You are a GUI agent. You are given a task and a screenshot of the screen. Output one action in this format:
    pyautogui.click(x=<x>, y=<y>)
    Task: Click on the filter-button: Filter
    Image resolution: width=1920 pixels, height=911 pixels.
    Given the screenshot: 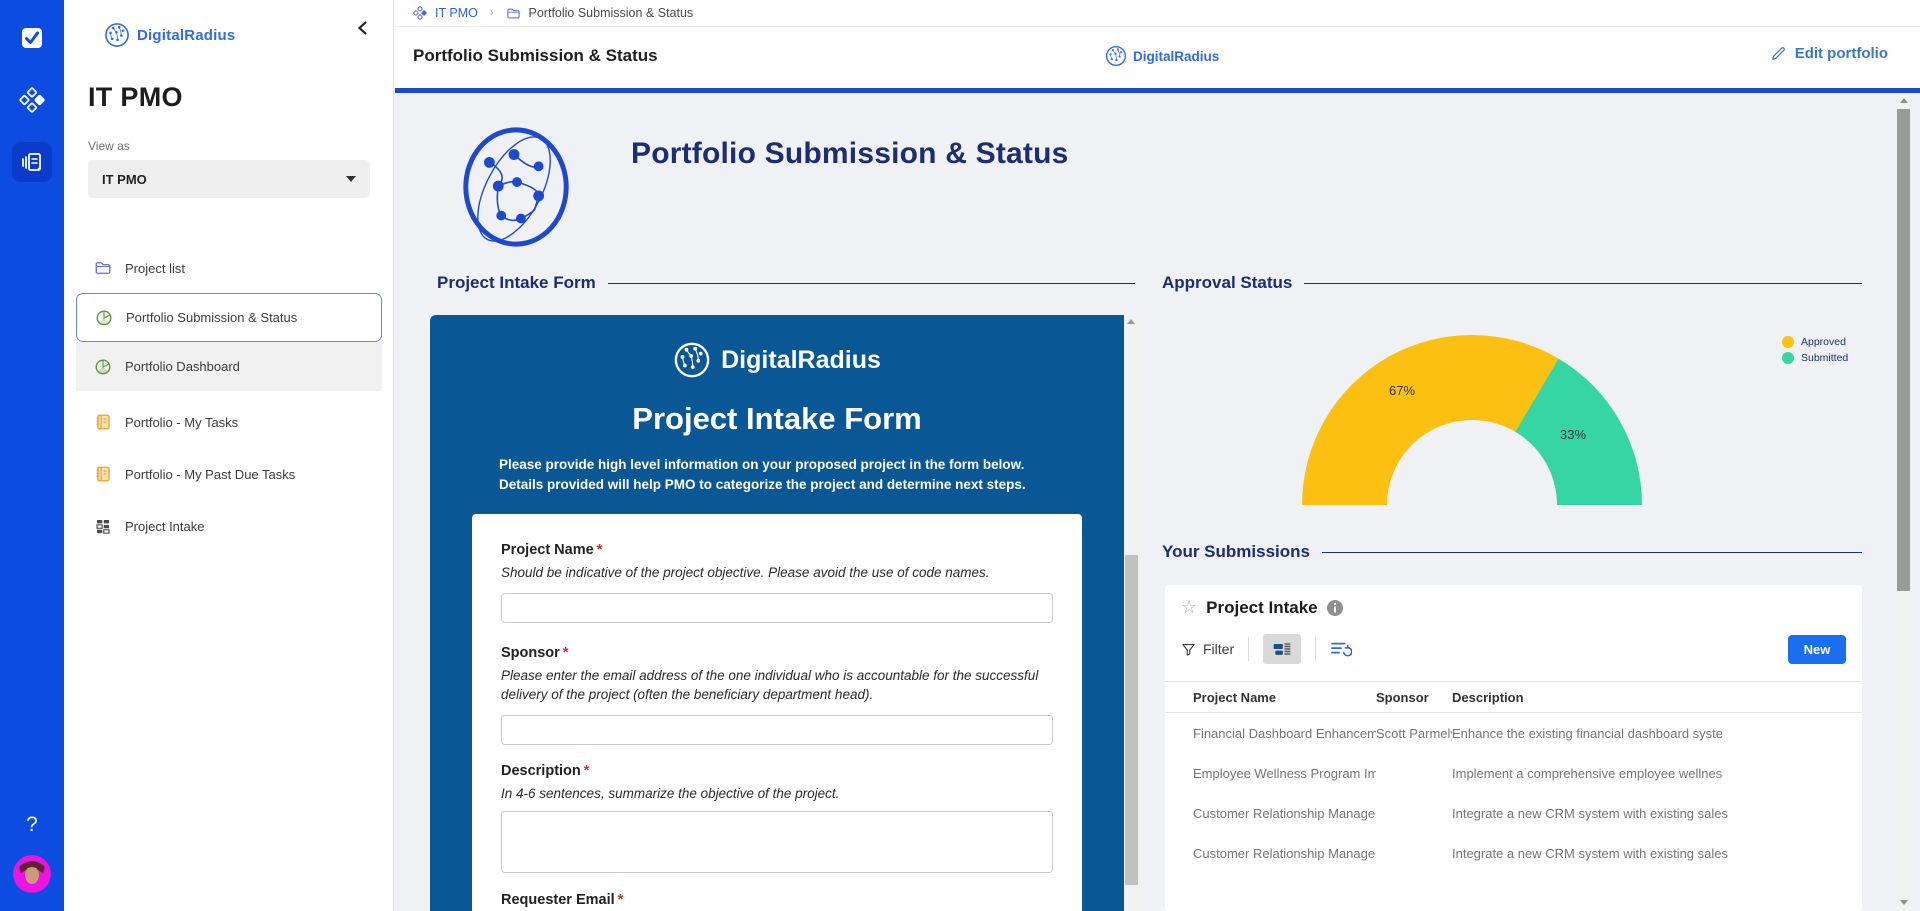 What is the action you would take?
    pyautogui.click(x=1207, y=649)
    